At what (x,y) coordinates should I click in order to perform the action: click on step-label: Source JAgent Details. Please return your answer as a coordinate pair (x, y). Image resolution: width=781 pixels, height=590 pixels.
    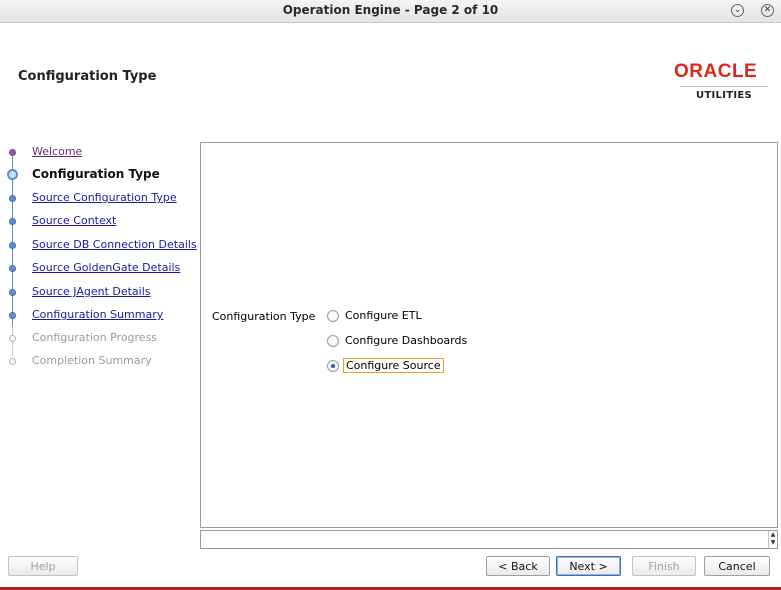
    Looking at the image, I should click on (91, 291).